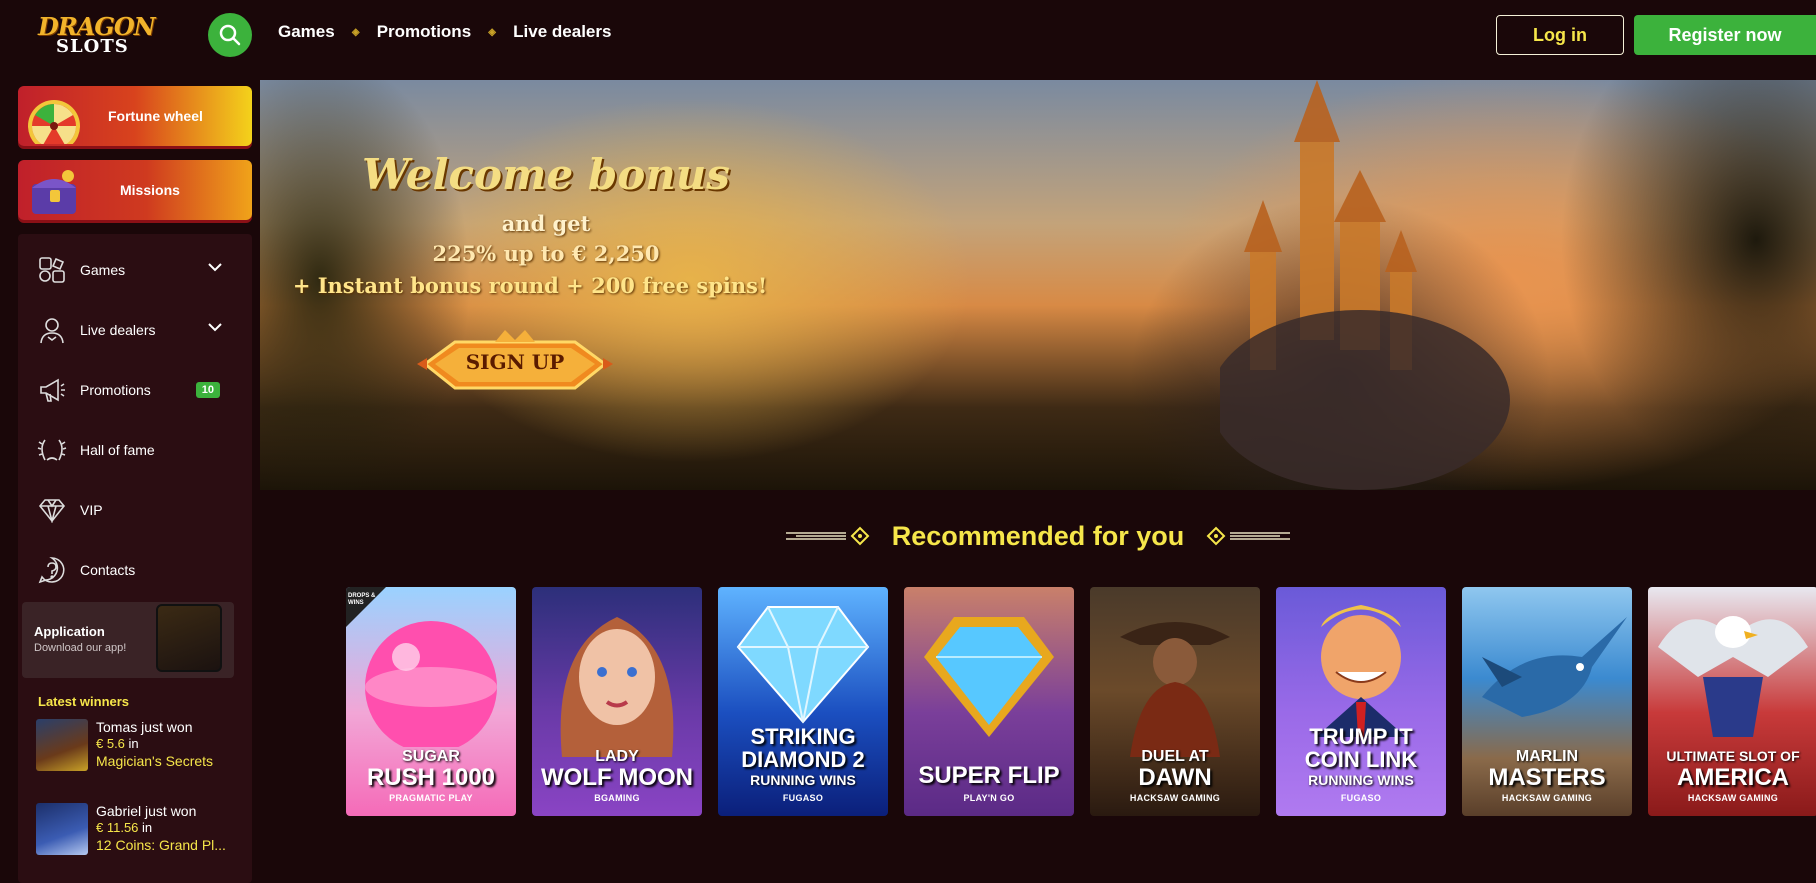  Describe the element at coordinates (117, 827) in the screenshot. I see `winner-amount: € 11.56` at that location.